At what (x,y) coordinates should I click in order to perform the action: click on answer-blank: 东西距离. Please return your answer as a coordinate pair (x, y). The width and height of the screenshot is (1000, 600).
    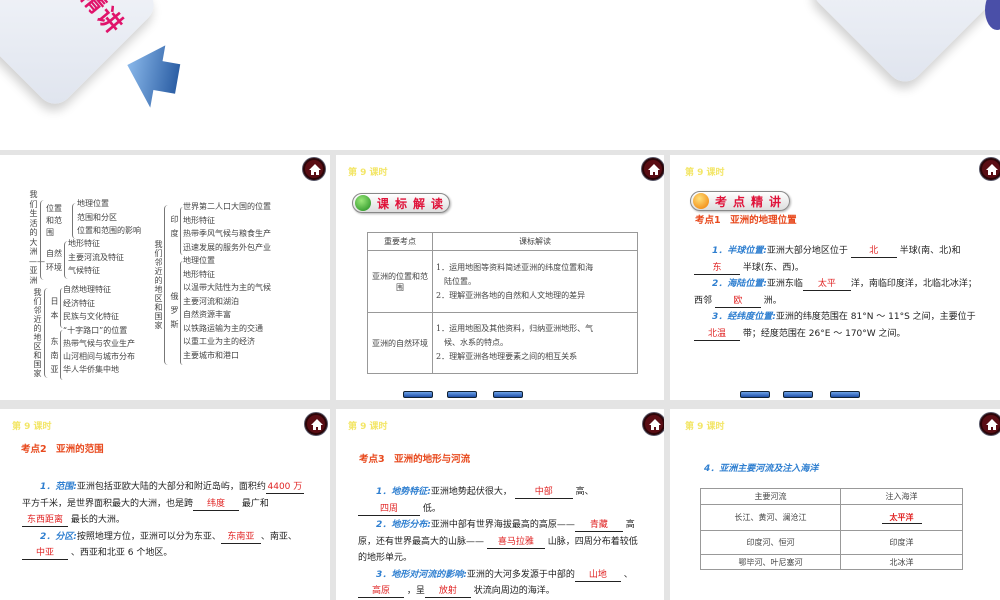
    Looking at the image, I should click on (45, 521).